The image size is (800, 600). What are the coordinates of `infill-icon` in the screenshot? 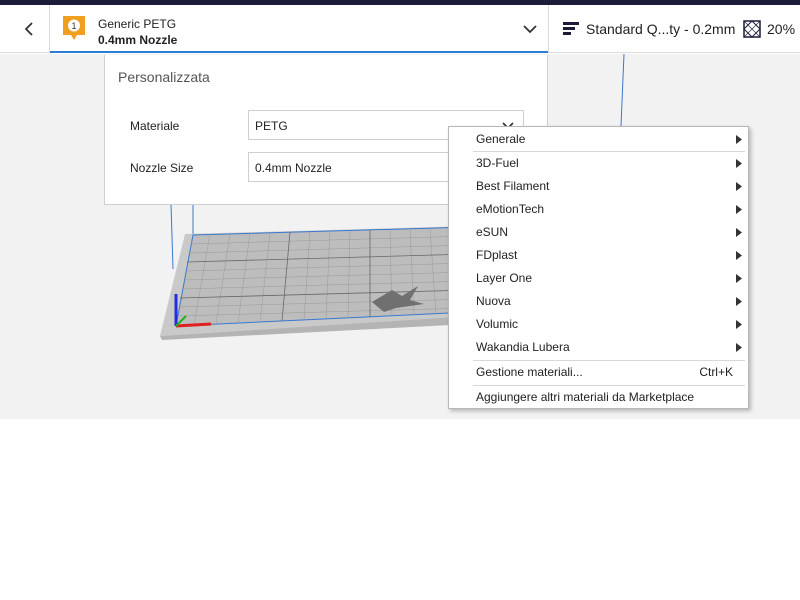 It's located at (752, 29).